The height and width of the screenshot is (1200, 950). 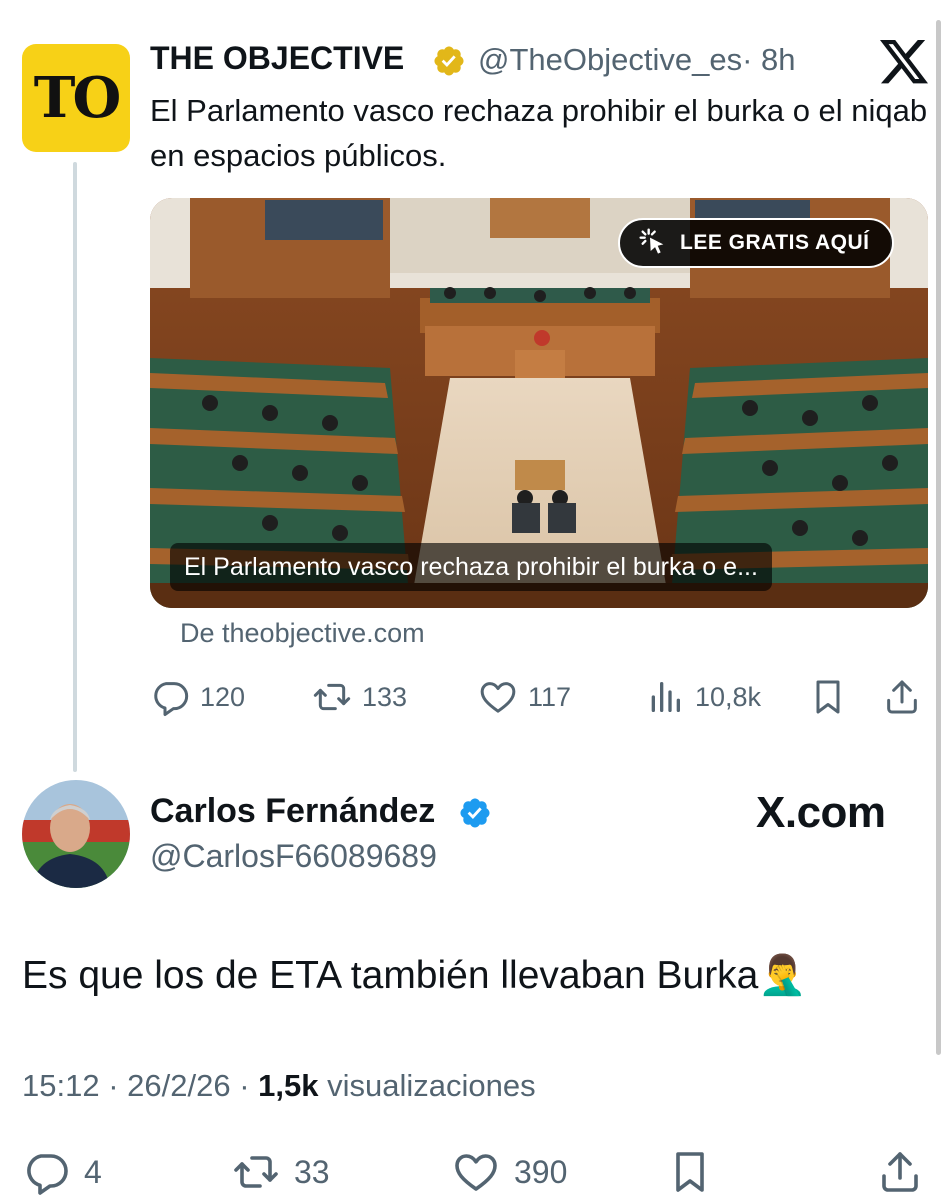 I want to click on views-icon, so click(x=665, y=697).